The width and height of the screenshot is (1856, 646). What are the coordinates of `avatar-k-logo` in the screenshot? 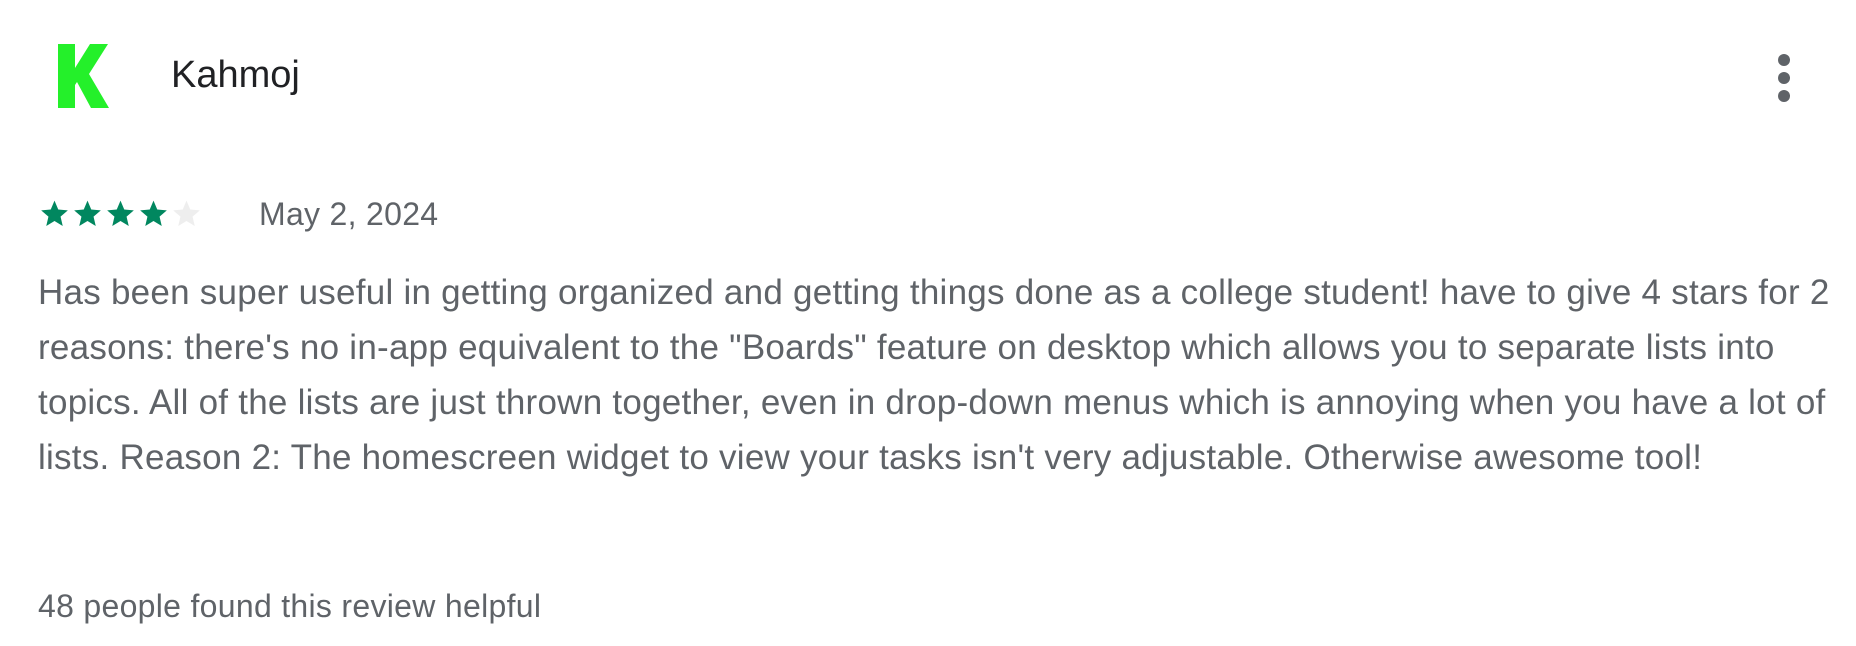 It's located at (83, 76).